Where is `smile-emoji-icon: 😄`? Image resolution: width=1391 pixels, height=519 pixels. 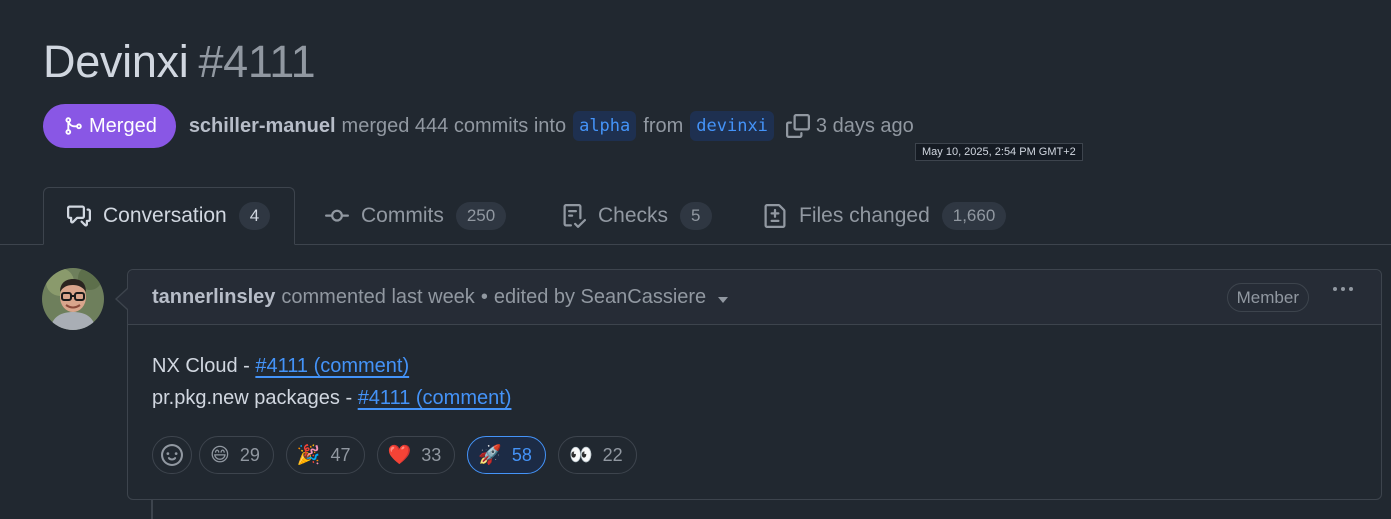
smile-emoji-icon: 😄 is located at coordinates (220, 455).